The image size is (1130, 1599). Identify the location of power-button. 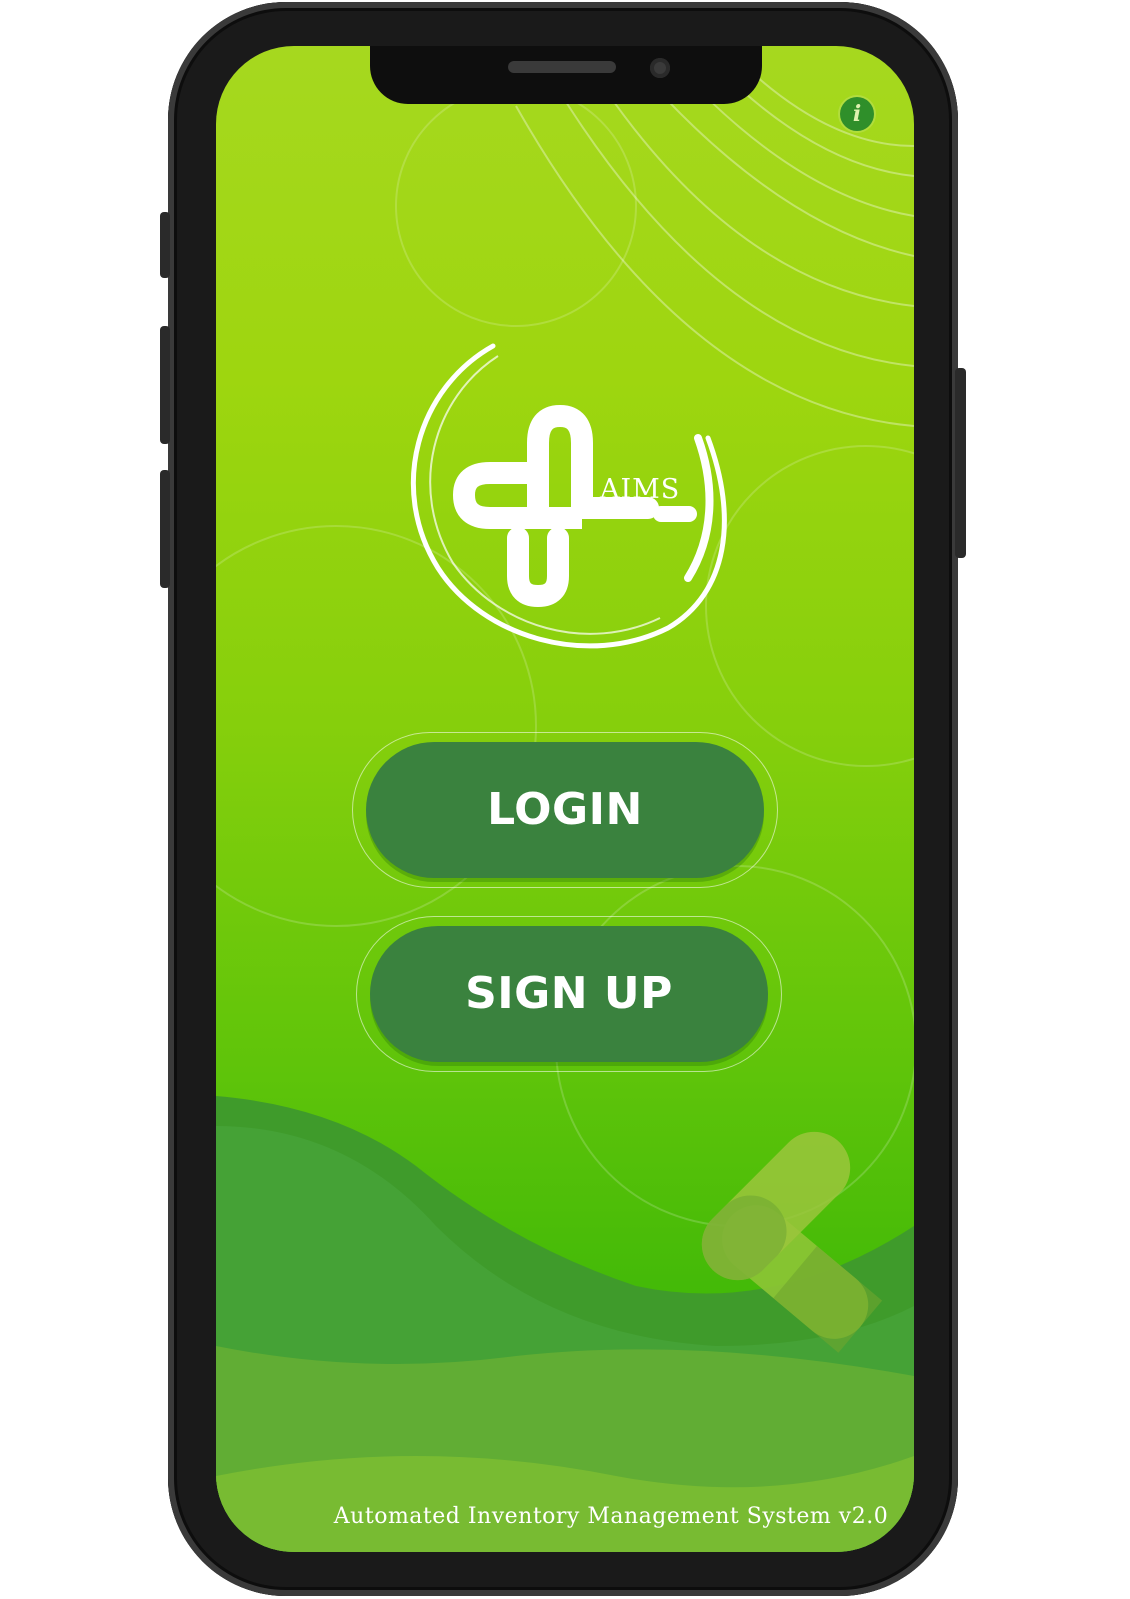
(960, 463).